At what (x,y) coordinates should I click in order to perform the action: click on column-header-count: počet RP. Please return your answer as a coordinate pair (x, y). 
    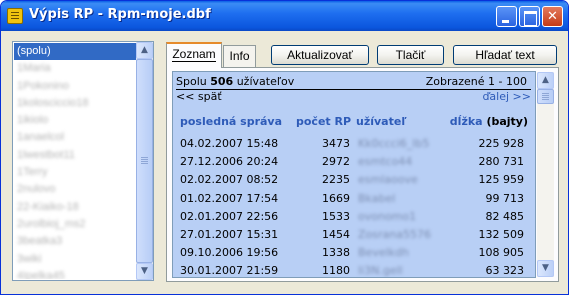
    Looking at the image, I should click on (323, 121).